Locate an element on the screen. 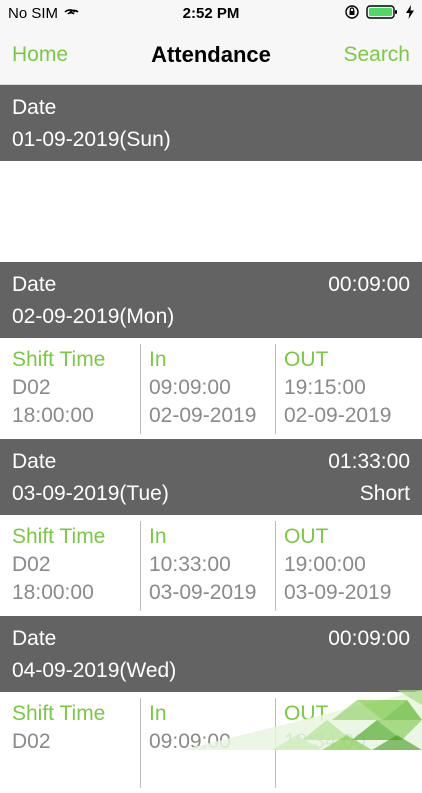 The image size is (422, 793). charging-bolt-icon is located at coordinates (410, 14).